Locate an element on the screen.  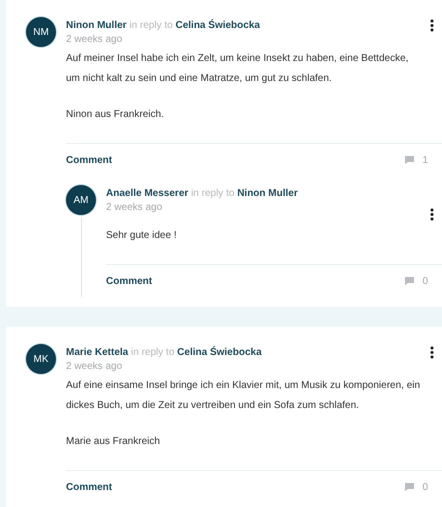
comment-text: Marie aus Frankreich is located at coordinates (113, 442).